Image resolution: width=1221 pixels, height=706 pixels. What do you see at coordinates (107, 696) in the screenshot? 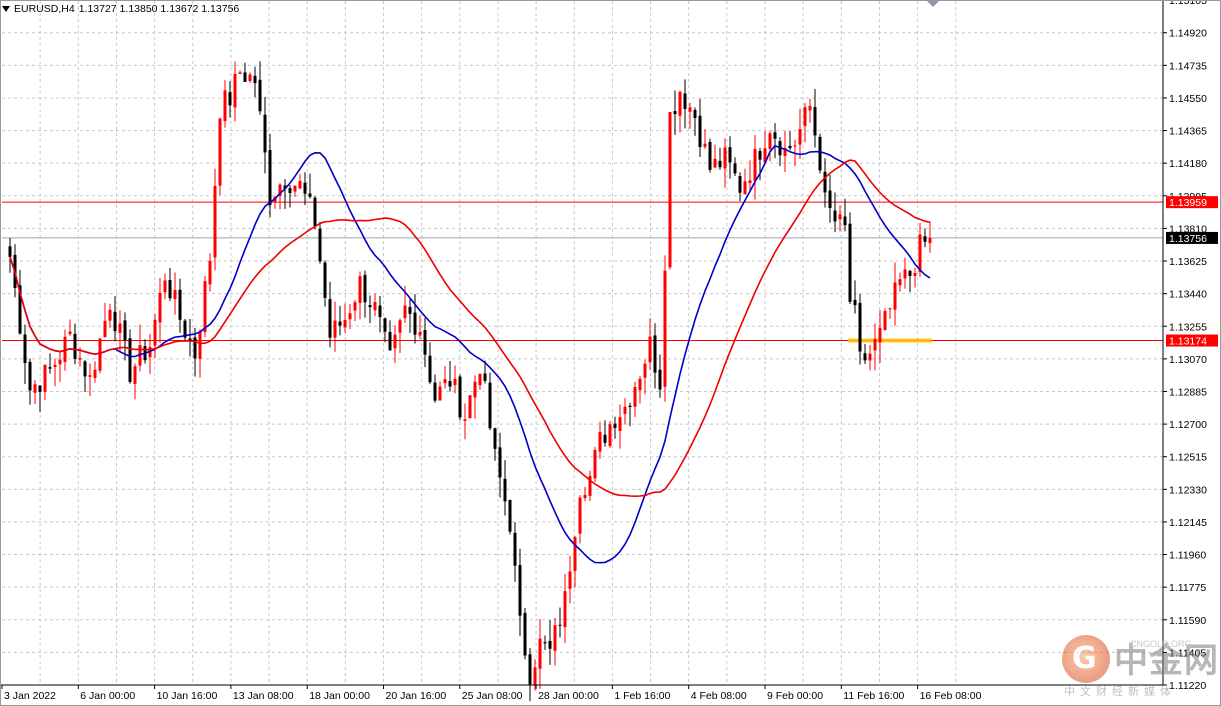
I see `x-tick-label: 6 Jan 00:00` at bounding box center [107, 696].